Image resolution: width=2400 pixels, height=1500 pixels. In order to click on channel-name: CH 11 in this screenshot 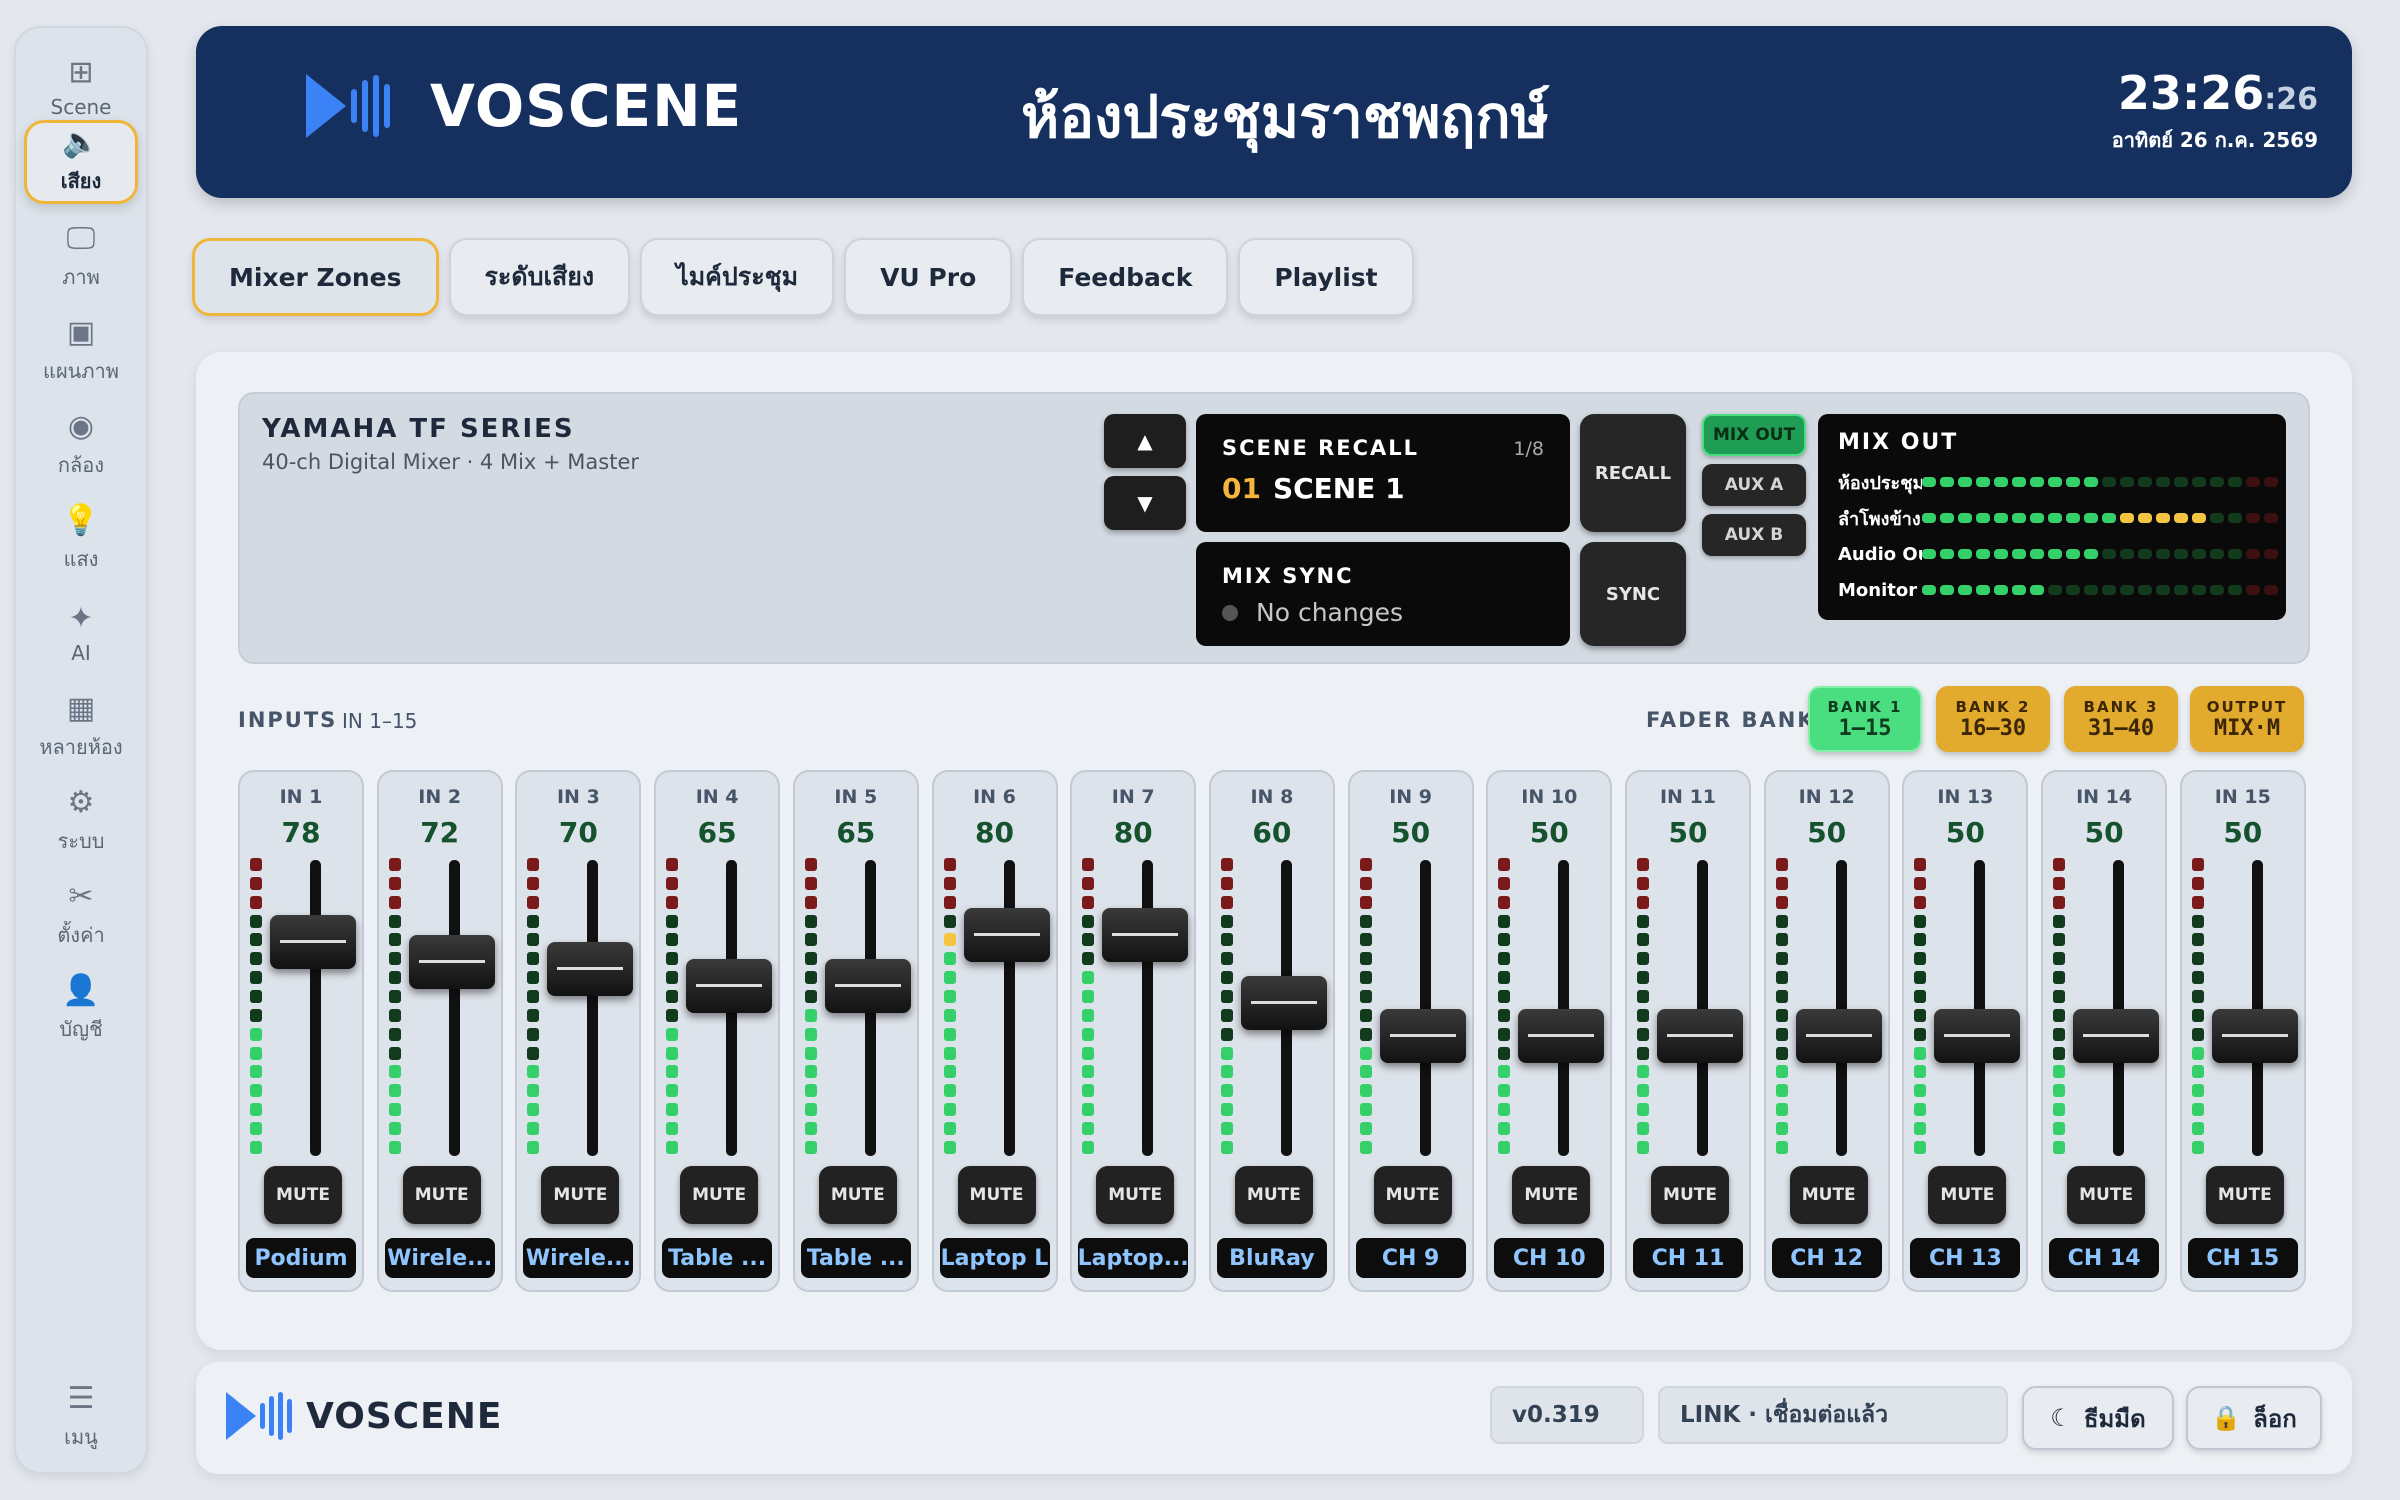, I will do `click(1688, 1258)`.